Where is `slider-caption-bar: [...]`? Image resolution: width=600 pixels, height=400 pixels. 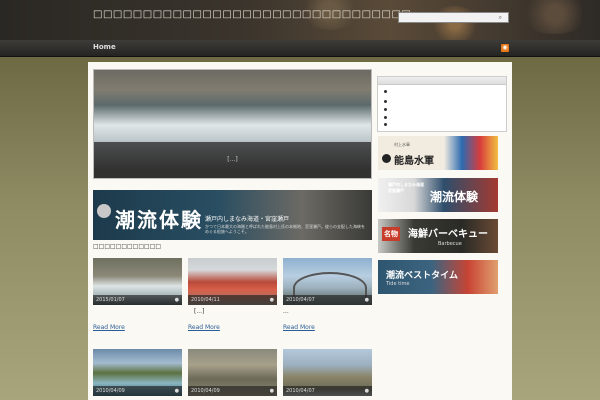 slider-caption-bar: [...] is located at coordinates (232, 160).